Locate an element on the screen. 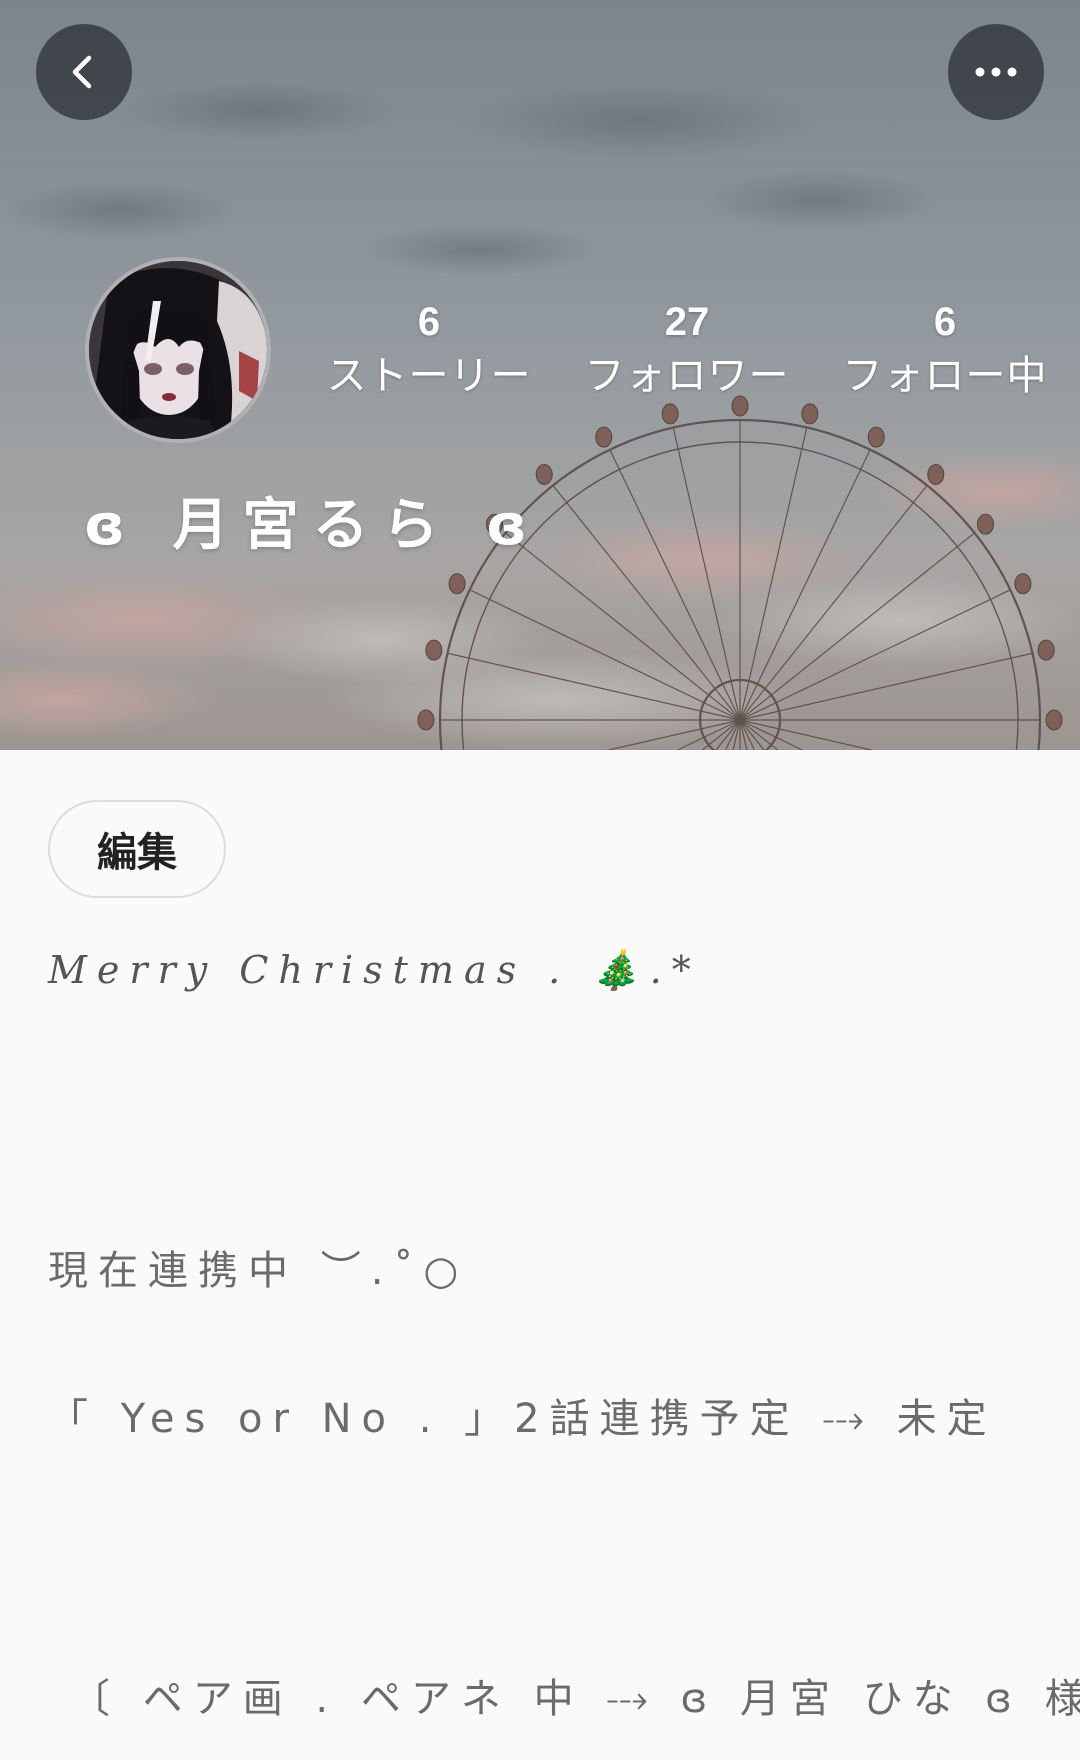 This screenshot has width=1080, height=1760. bio-line-3: 「 Yes or No . 」2話連携予定 ⤏ 未定 is located at coordinates (522, 1419).